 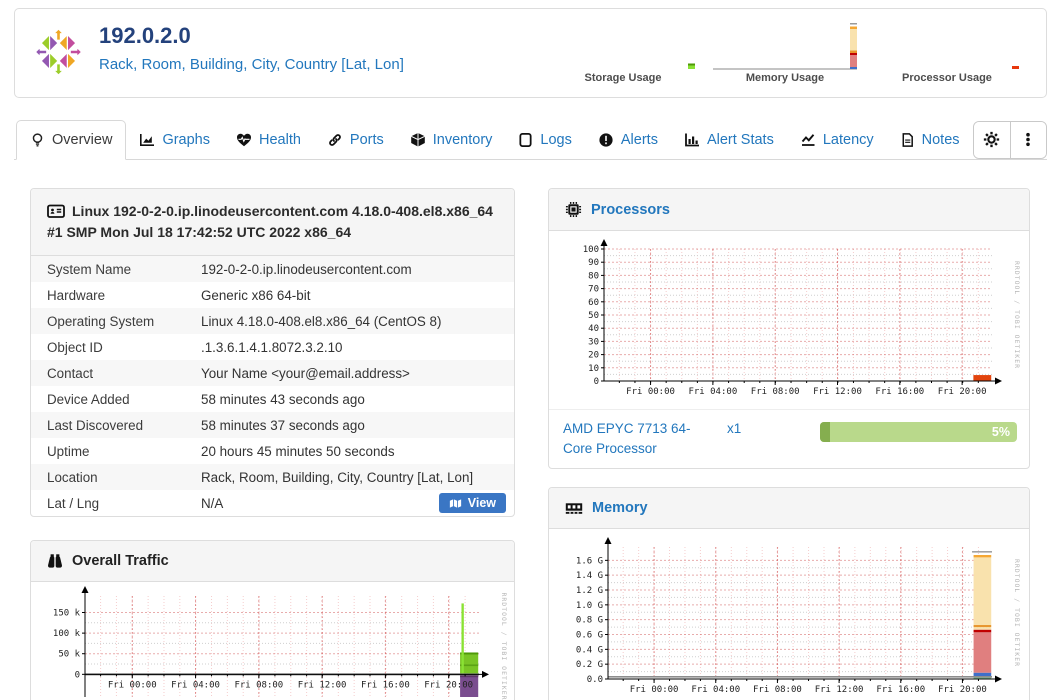 What do you see at coordinates (335, 139) in the screenshot?
I see `link-icon` at bounding box center [335, 139].